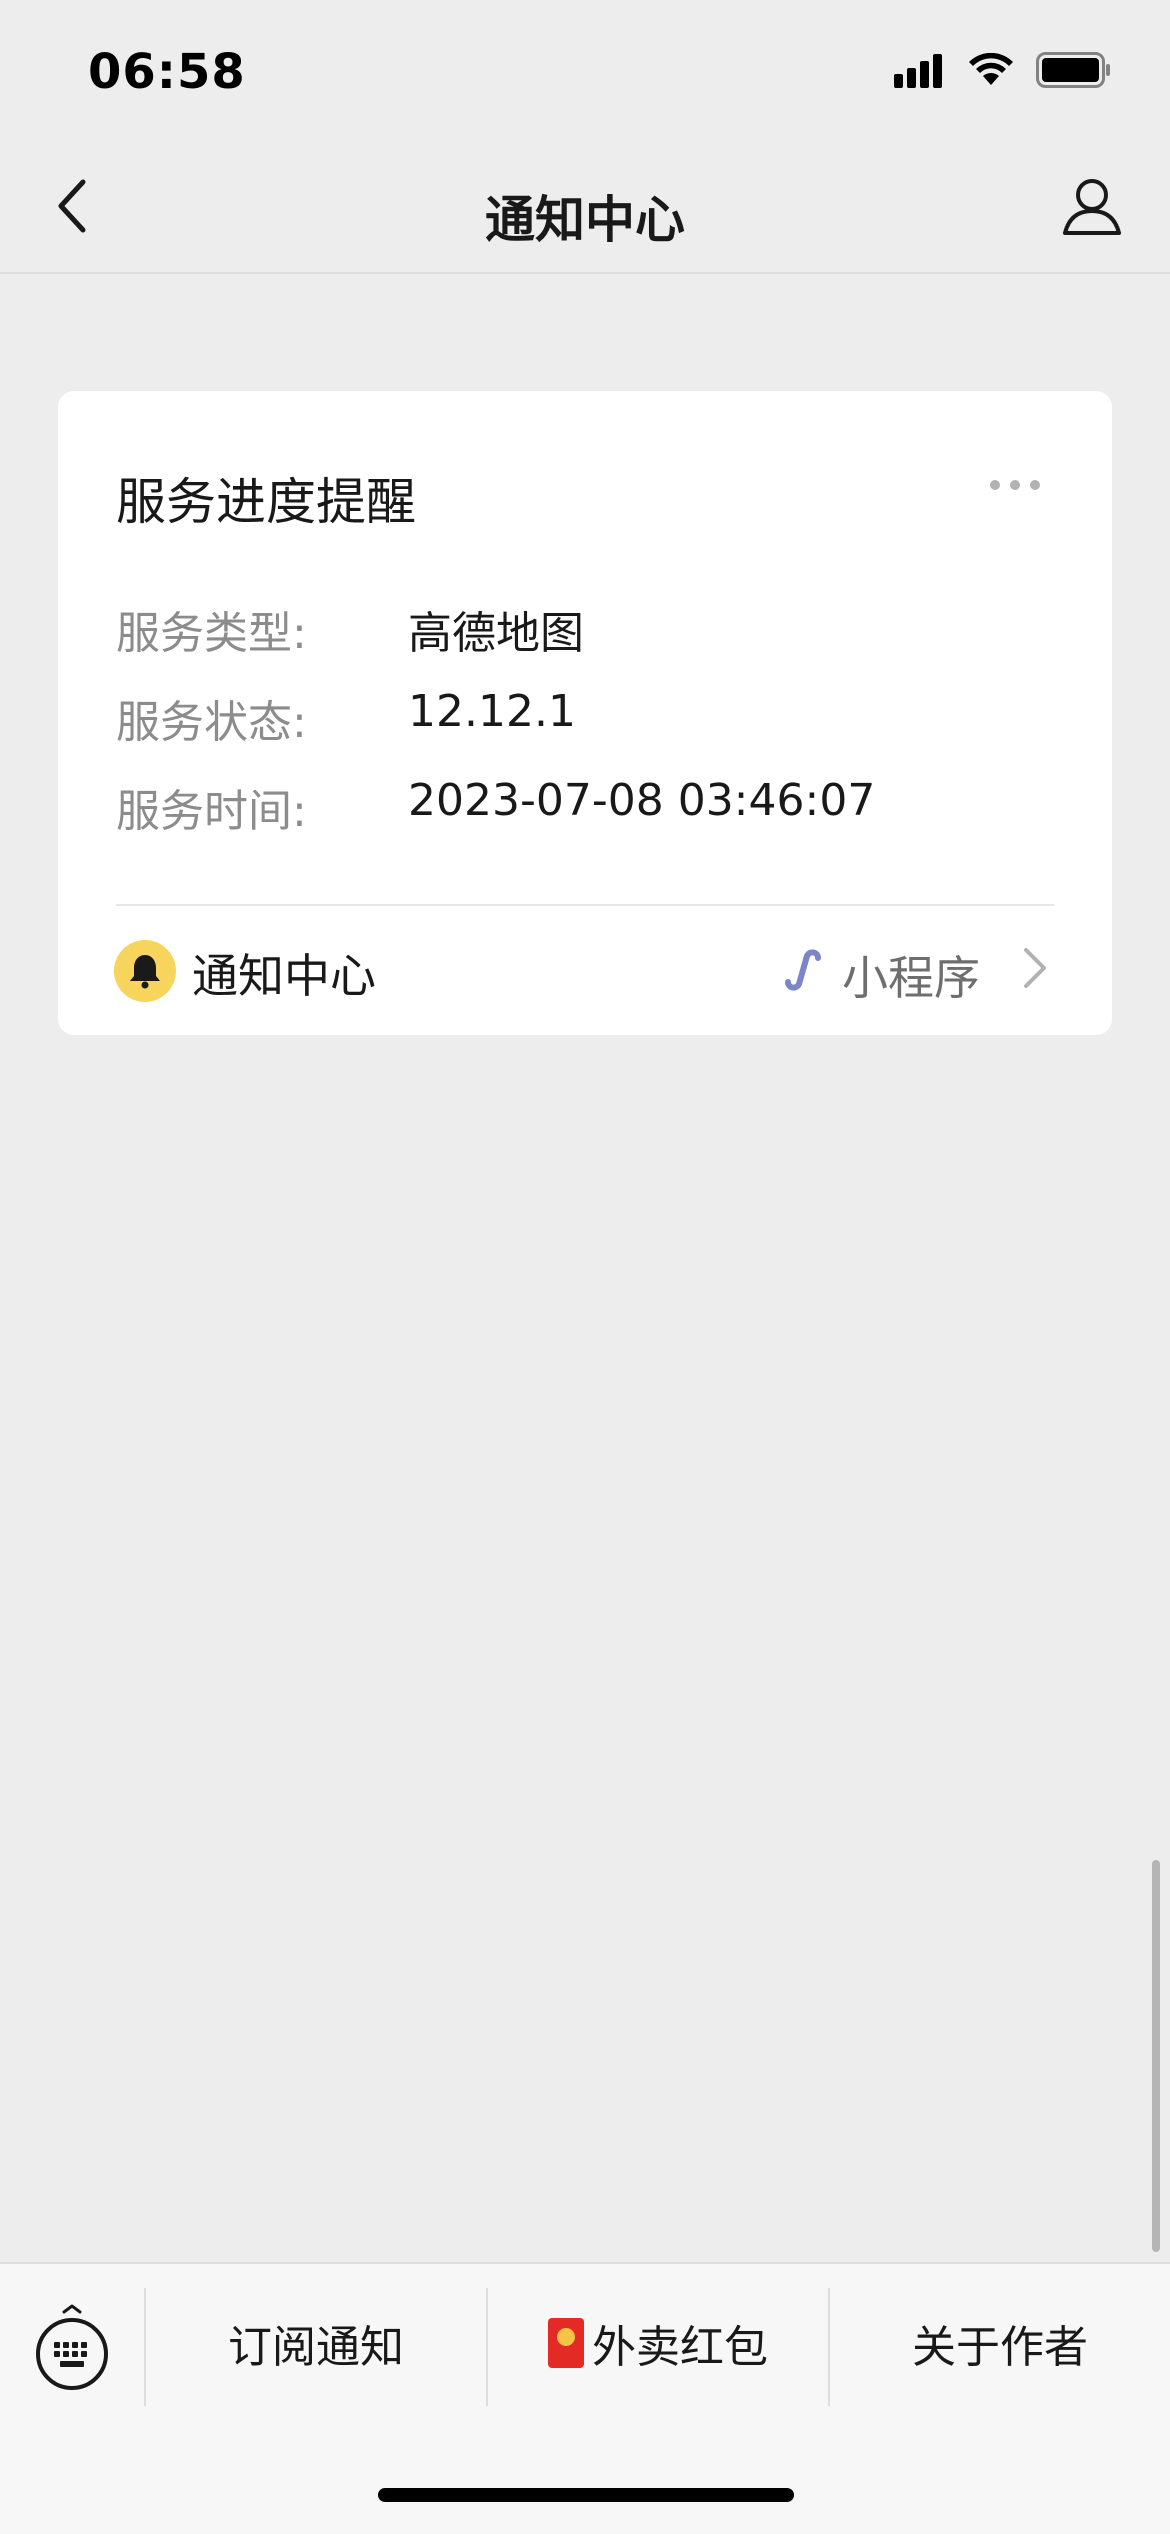  Describe the element at coordinates (492, 711) in the screenshot. I see `field-value: 12.12.1` at that location.